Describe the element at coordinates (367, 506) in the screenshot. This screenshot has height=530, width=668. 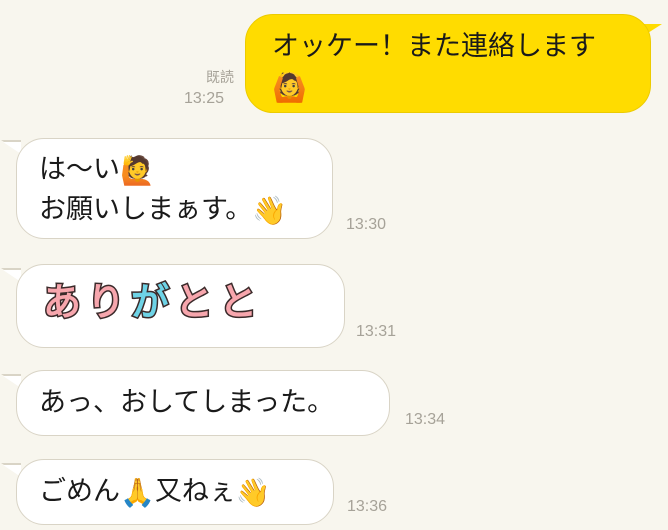
I see `message-timestamp: 13:36` at that location.